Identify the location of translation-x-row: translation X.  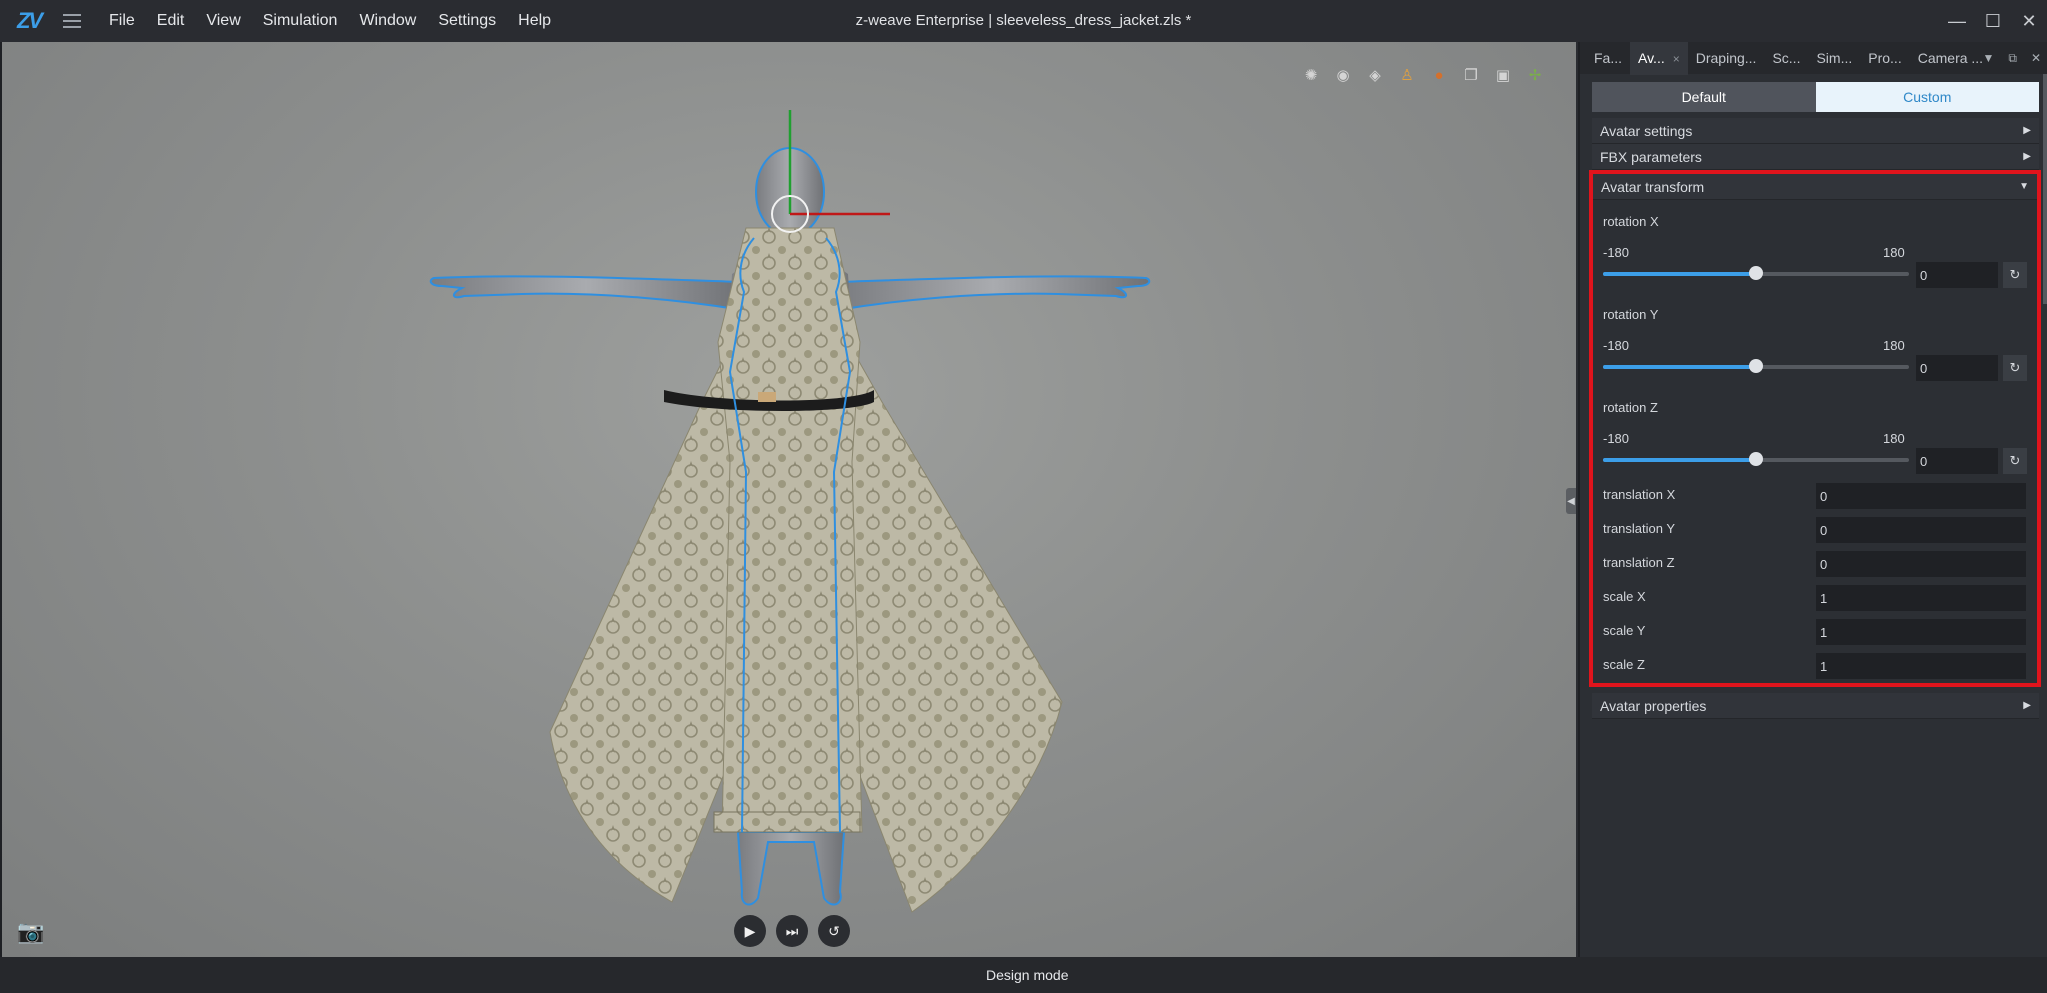
(1815, 496).